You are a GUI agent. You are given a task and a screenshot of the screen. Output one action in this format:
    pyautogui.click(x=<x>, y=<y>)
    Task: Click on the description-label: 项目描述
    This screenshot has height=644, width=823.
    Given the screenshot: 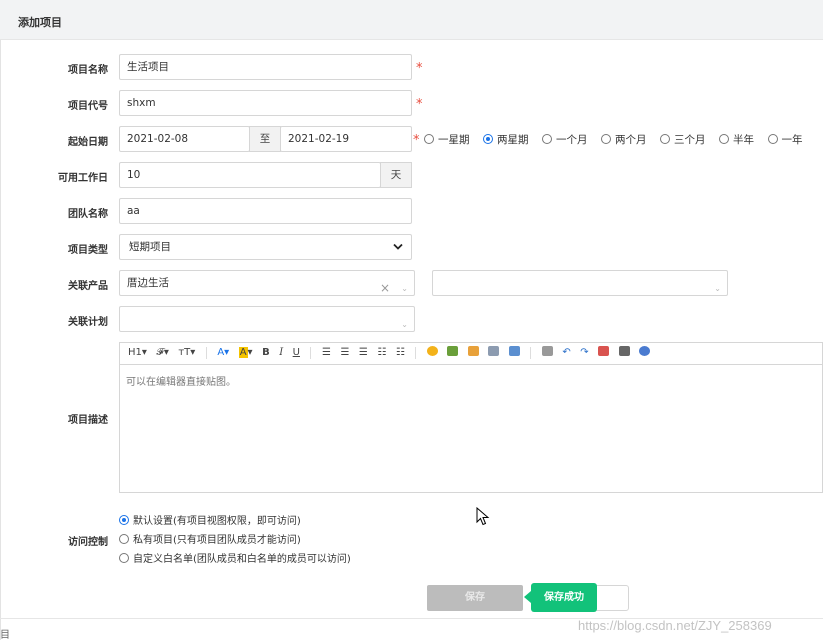 What is the action you would take?
    pyautogui.click(x=88, y=420)
    